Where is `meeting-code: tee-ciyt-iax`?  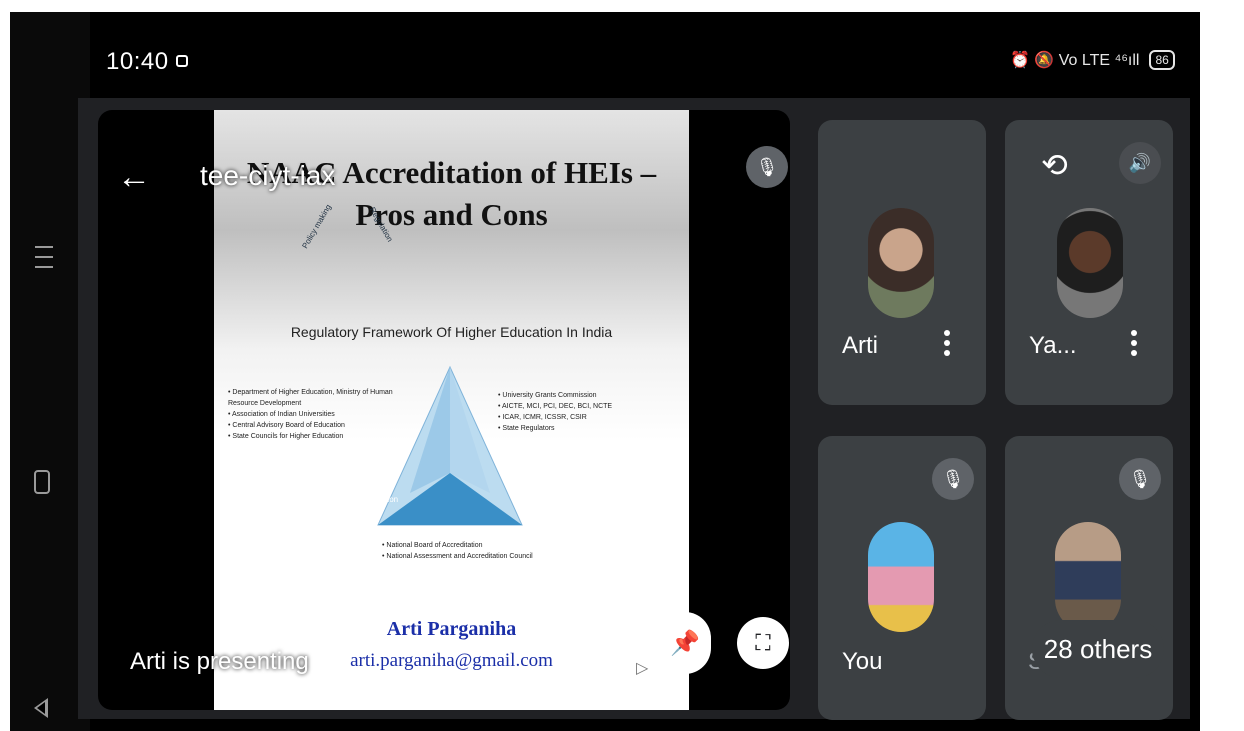 meeting-code: tee-ciyt-iax is located at coordinates (267, 176).